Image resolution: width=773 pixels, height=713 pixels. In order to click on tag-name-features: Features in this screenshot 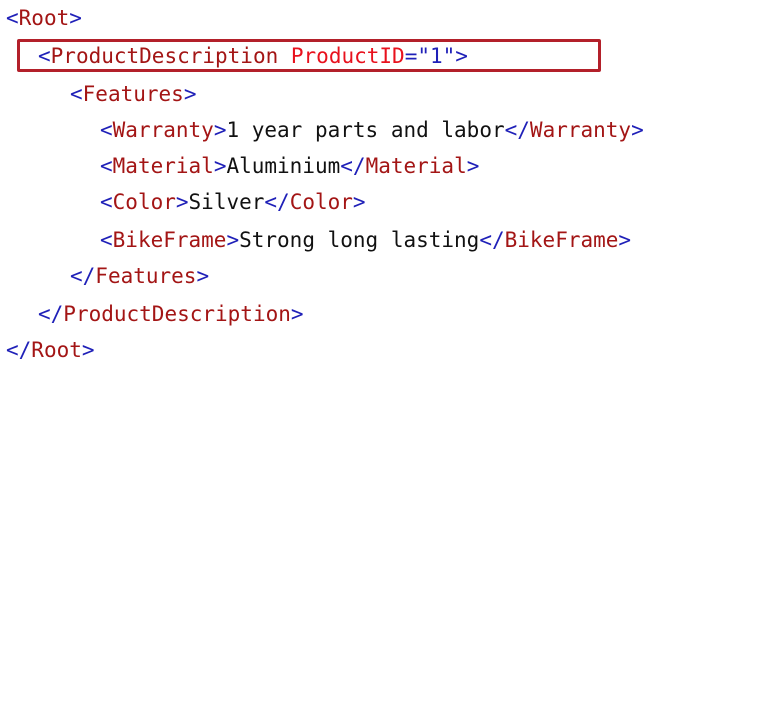, I will do `click(133, 94)`.